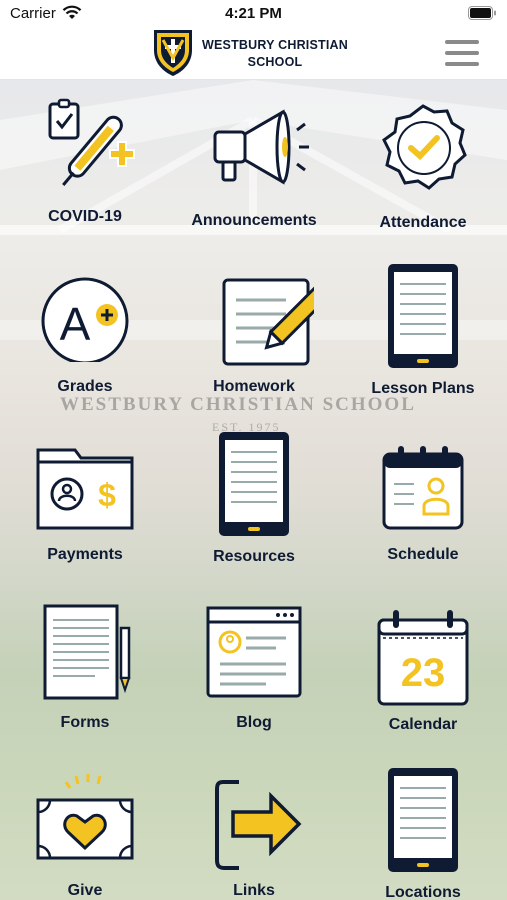  I want to click on app-header: WESTBURY CHRISTIAN SCHOOL, so click(253, 54).